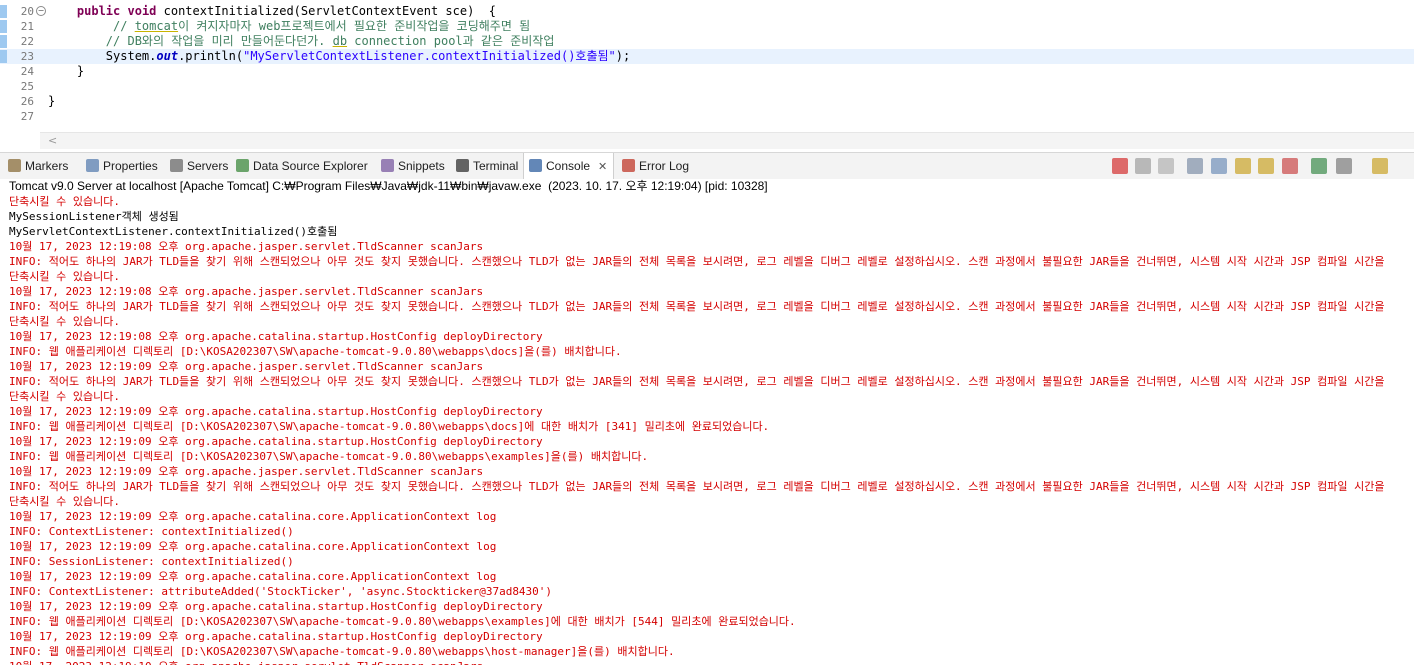 This screenshot has height=665, width=1414. I want to click on tab-error-log: Error Log, so click(655, 166).